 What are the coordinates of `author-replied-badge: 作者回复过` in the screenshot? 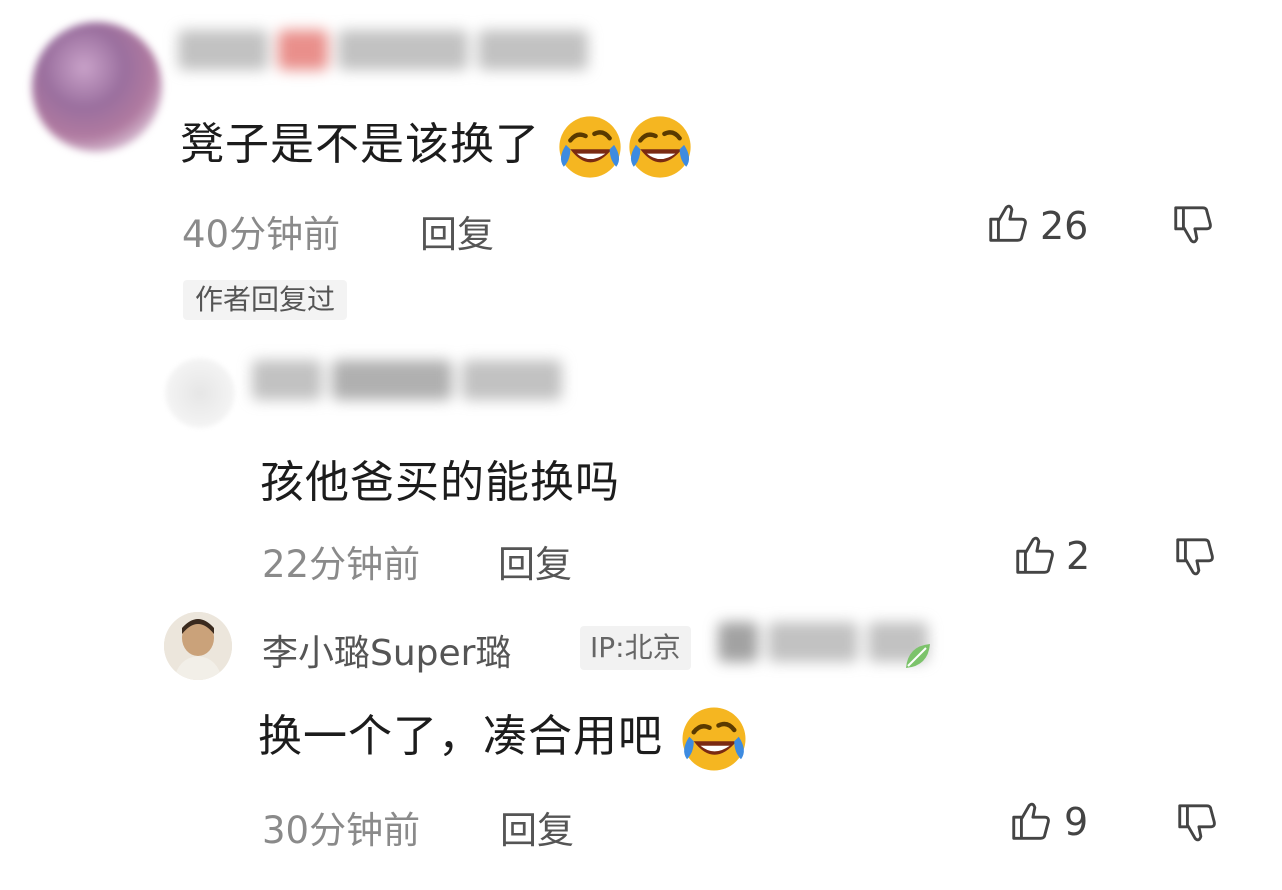 It's located at (265, 300).